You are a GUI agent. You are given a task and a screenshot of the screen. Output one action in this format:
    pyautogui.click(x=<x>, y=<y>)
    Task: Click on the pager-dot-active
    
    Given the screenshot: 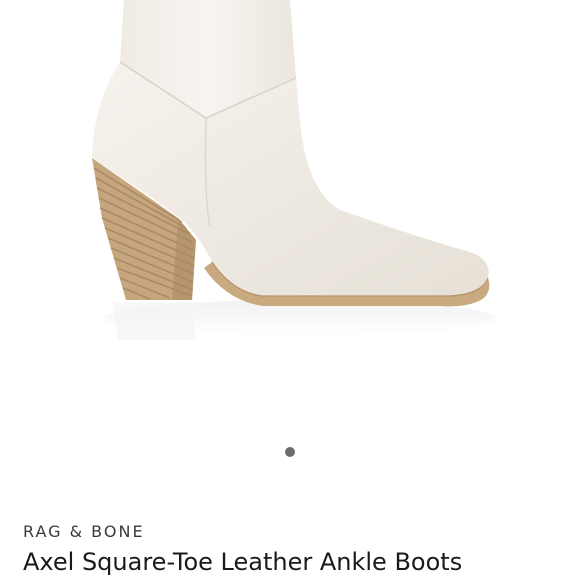 What is the action you would take?
    pyautogui.click(x=290, y=452)
    